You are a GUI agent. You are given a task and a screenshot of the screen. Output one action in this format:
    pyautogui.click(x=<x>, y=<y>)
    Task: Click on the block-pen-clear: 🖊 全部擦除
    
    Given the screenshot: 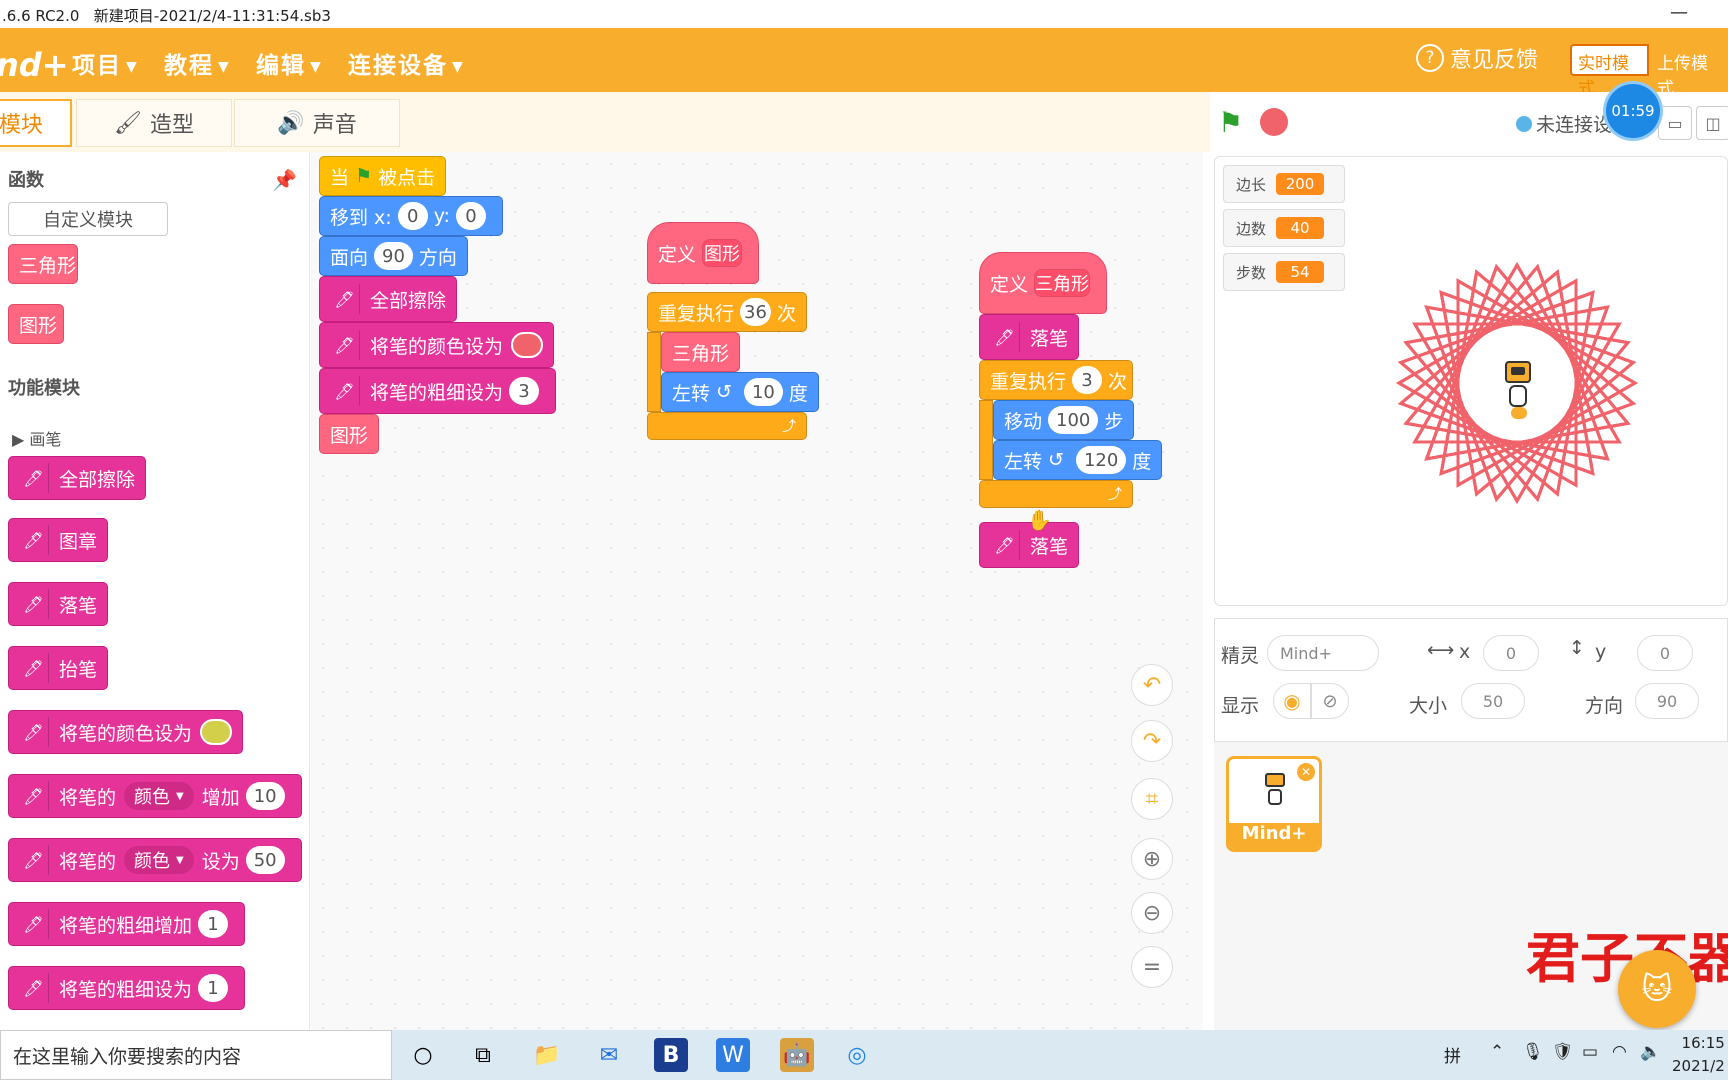 What is the action you would take?
    pyautogui.click(x=388, y=299)
    